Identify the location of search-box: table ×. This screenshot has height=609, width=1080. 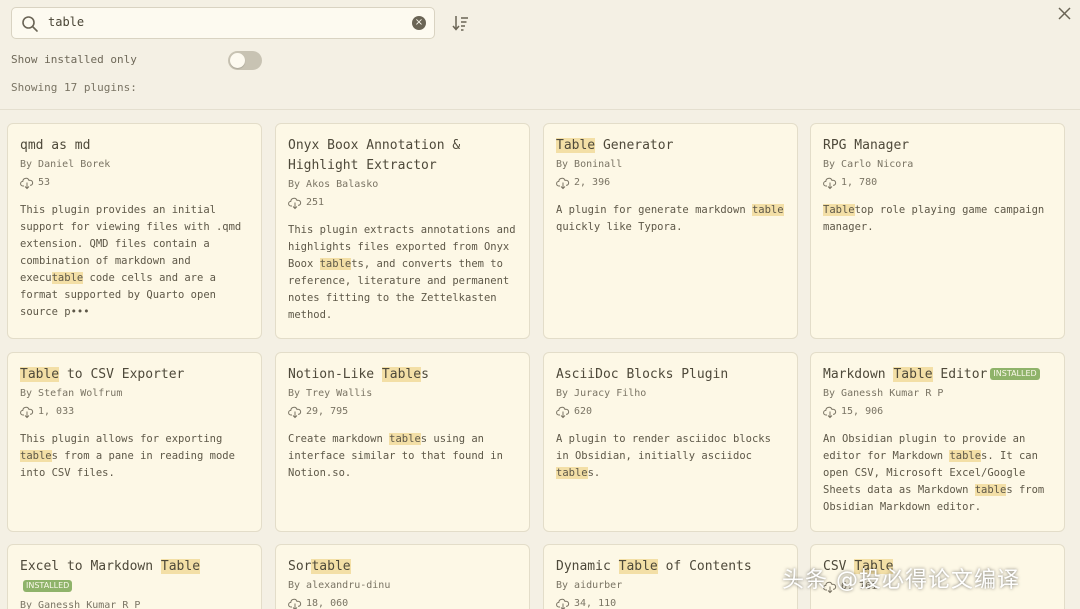
(223, 23).